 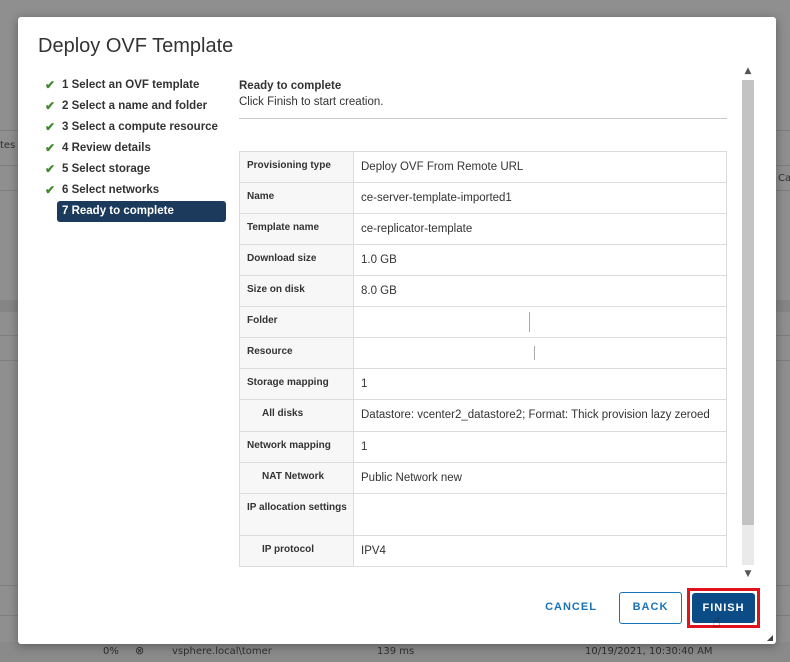 I want to click on row-value: IPV4, so click(x=540, y=551).